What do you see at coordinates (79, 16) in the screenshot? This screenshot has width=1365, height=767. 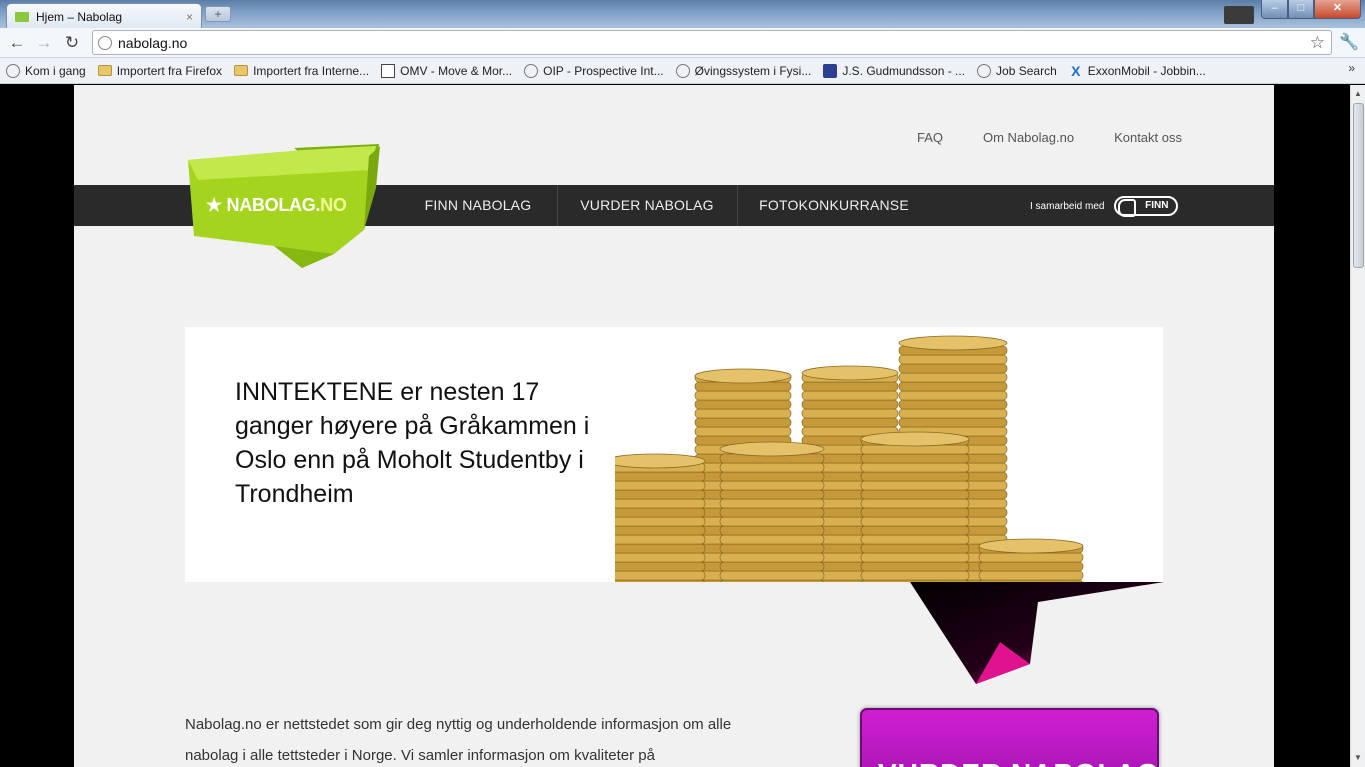 I see `tab-title: Hjem – Nabolag` at bounding box center [79, 16].